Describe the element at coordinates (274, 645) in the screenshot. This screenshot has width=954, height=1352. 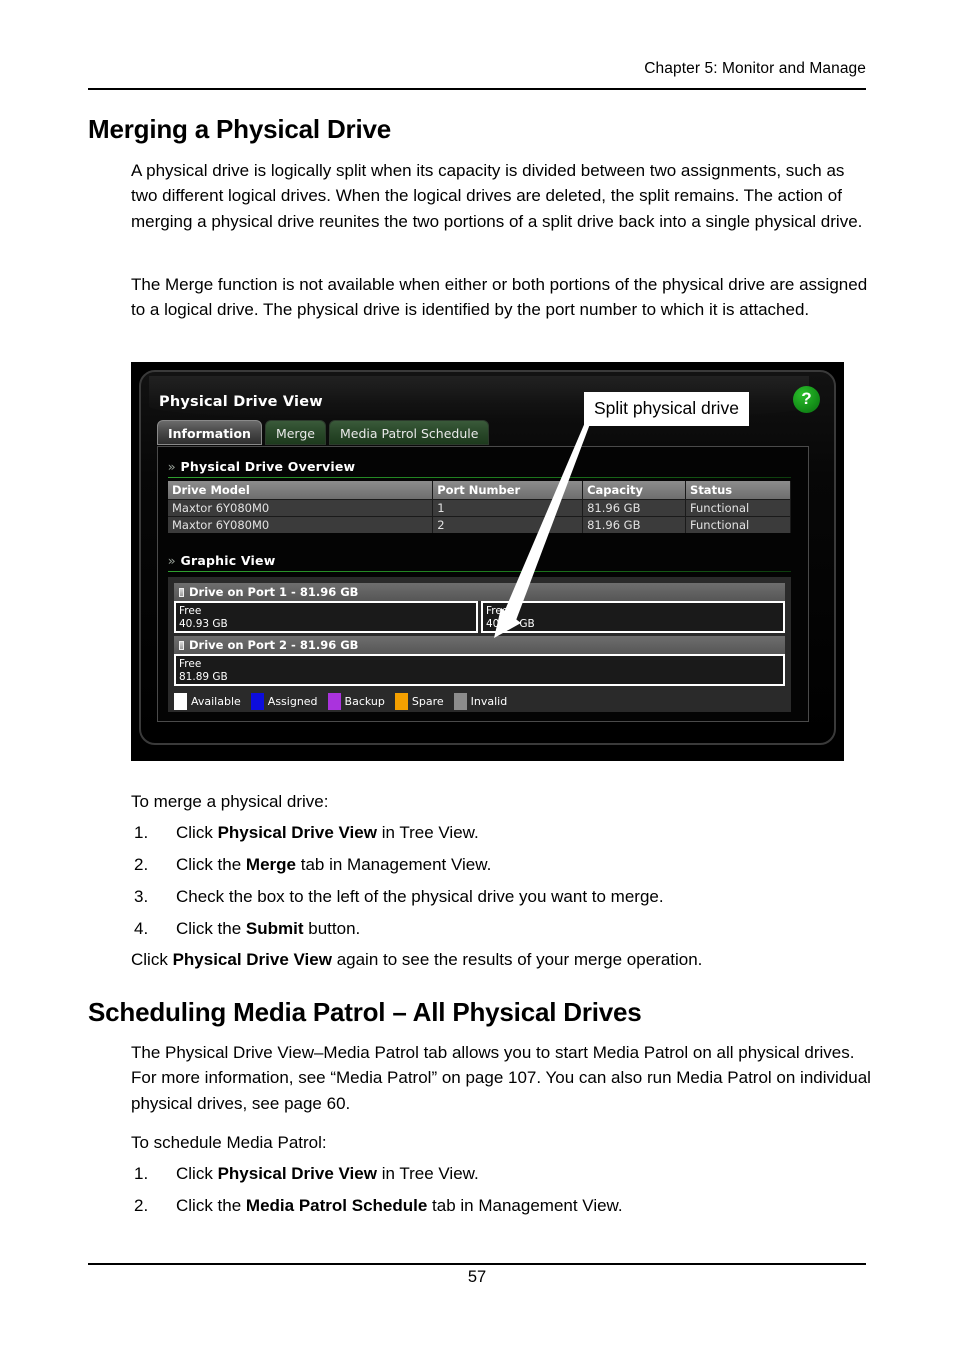
I see `drive-header-label: Drive on Port 2 - 81.96 GB` at that location.